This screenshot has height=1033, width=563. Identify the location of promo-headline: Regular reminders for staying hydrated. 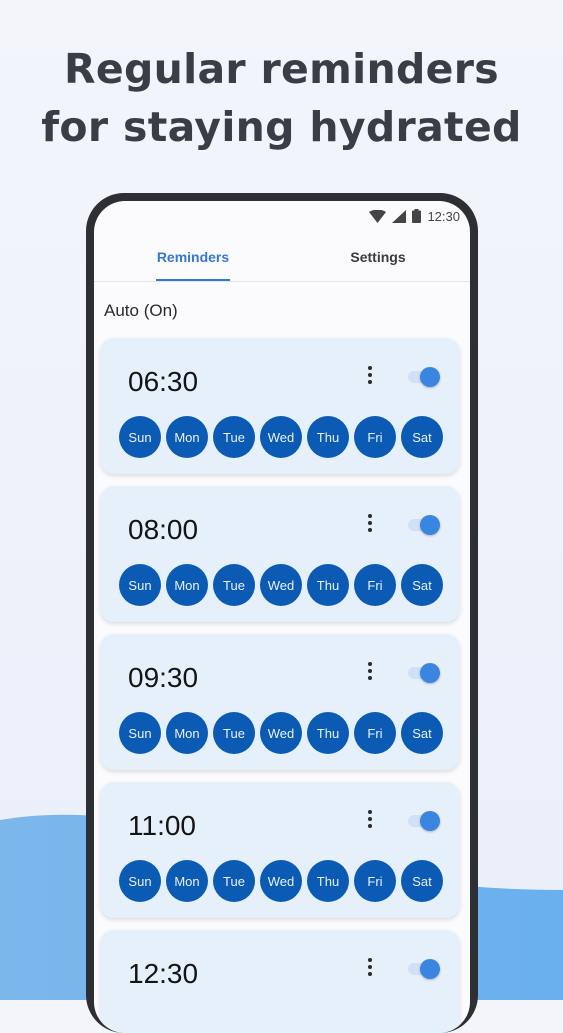
(281, 98).